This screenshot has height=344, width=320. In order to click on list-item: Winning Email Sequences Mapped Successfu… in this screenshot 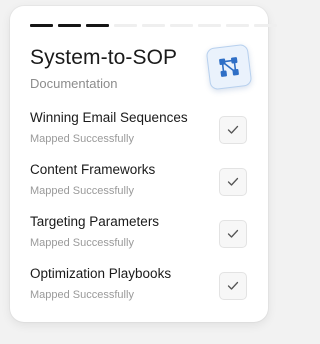, I will do `click(140, 132)`.